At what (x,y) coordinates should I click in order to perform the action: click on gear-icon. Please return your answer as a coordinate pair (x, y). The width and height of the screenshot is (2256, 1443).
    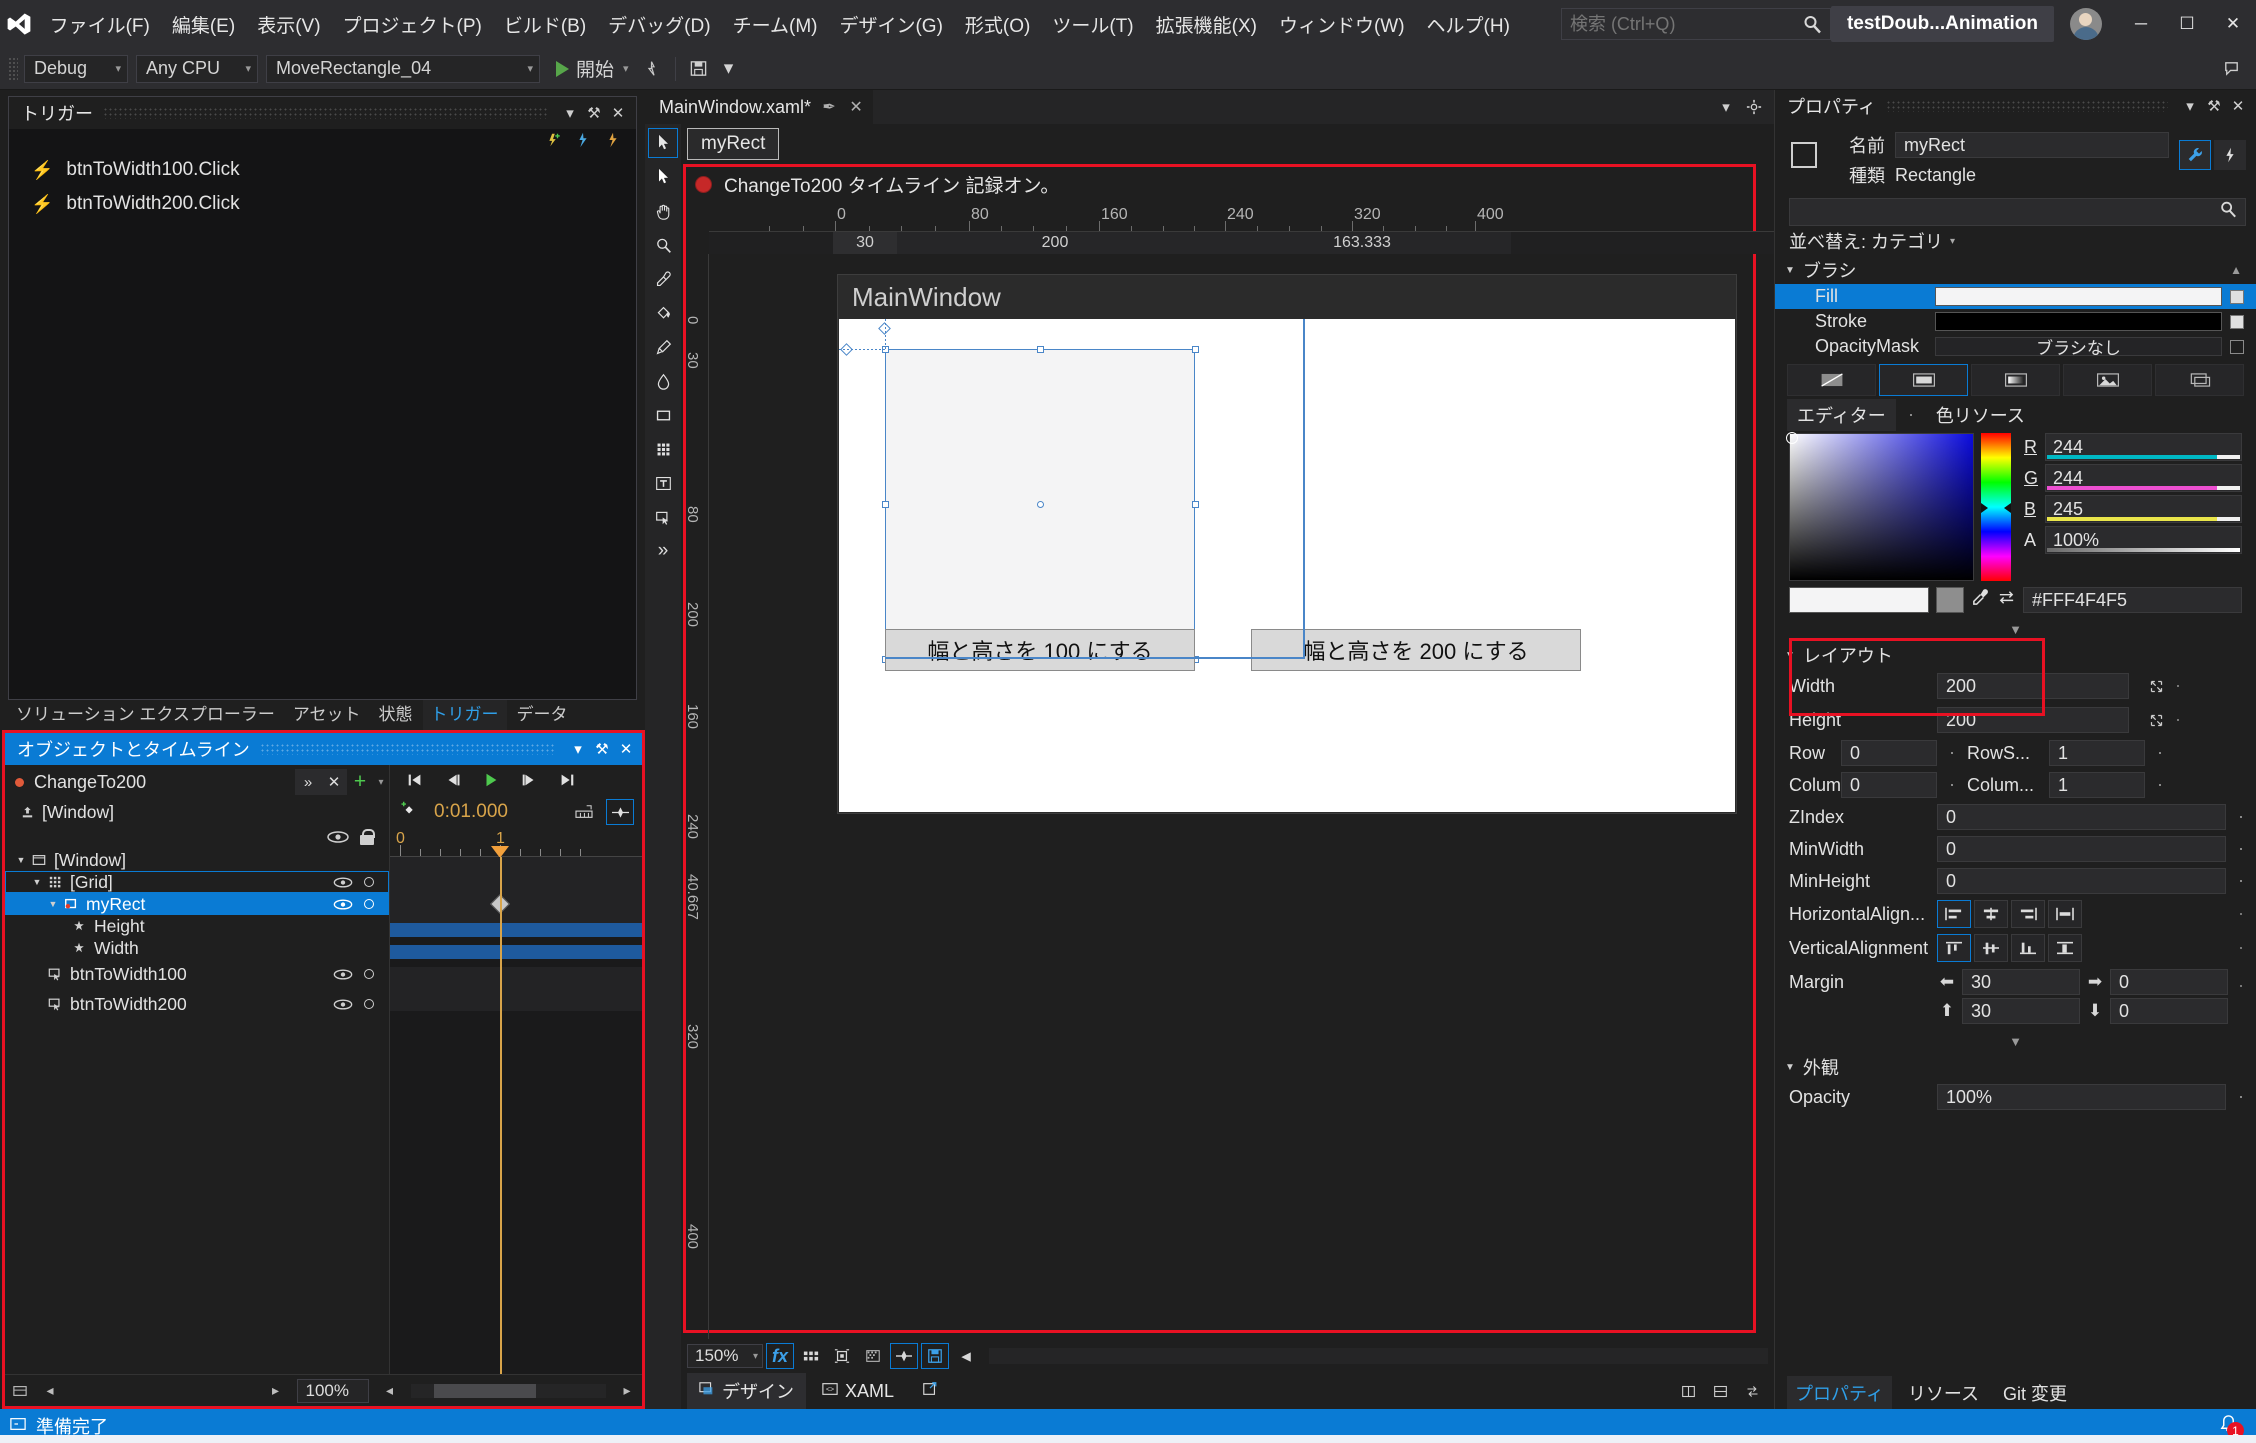
    Looking at the image, I should click on (1754, 107).